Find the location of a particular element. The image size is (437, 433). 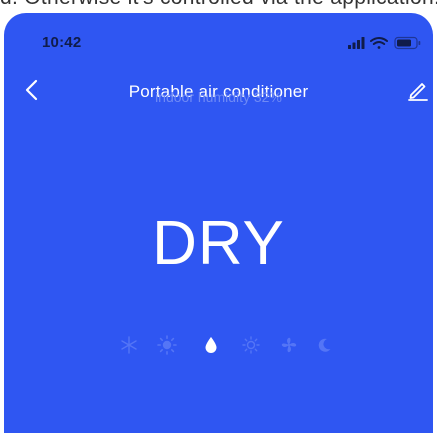

mode-auto-button is located at coordinates (251, 345).